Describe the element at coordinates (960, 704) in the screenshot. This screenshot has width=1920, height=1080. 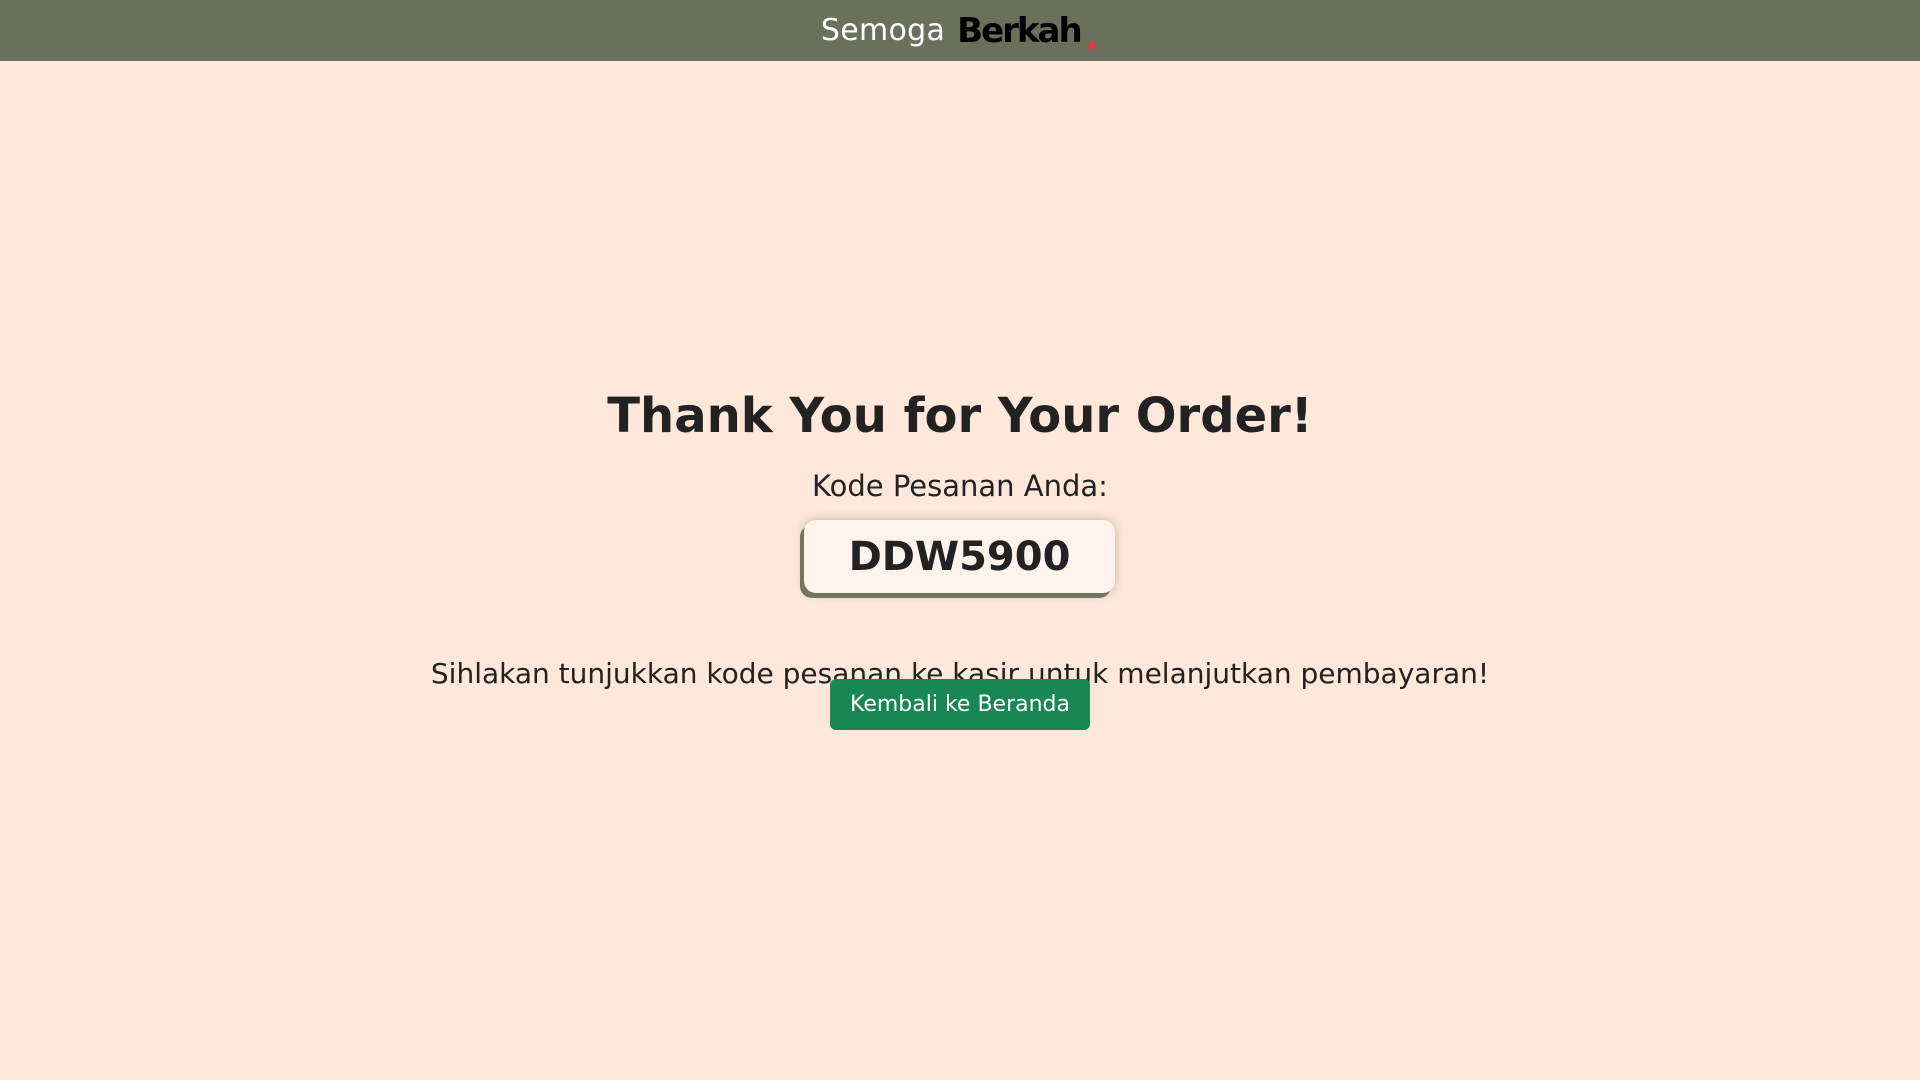
I see `back-to-home-button: Kembali ke Beranda` at that location.